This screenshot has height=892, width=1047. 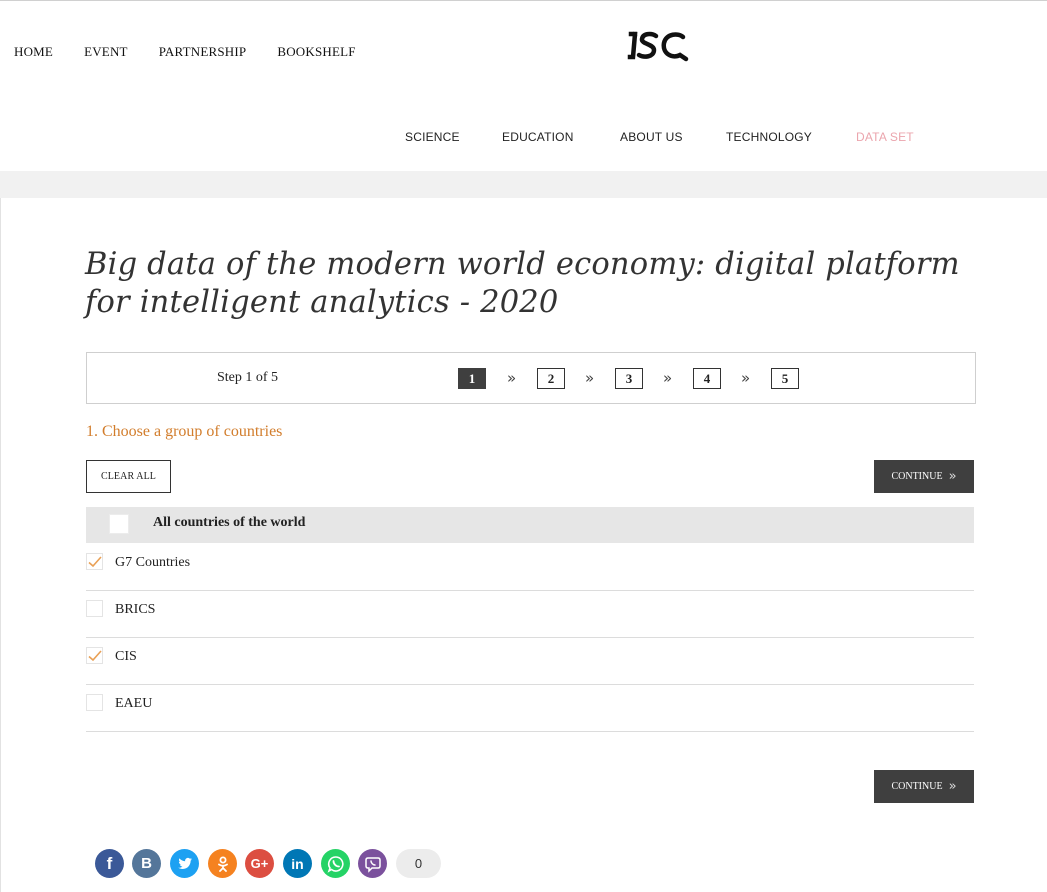 I want to click on continue-button-bottom: CONTINUE », so click(x=924, y=786).